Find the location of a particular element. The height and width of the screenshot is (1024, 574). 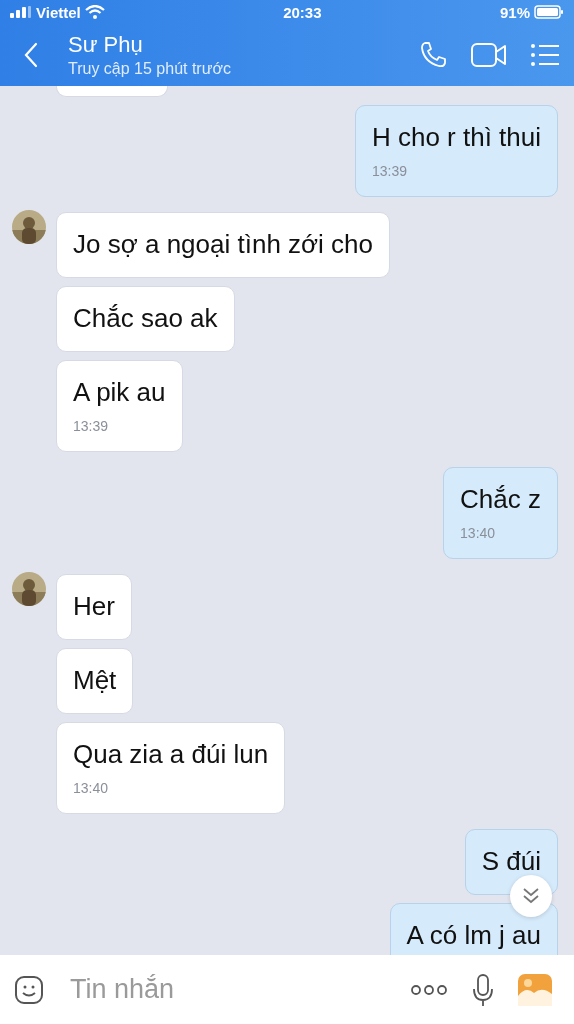

microphone-icon is located at coordinates (483, 989).